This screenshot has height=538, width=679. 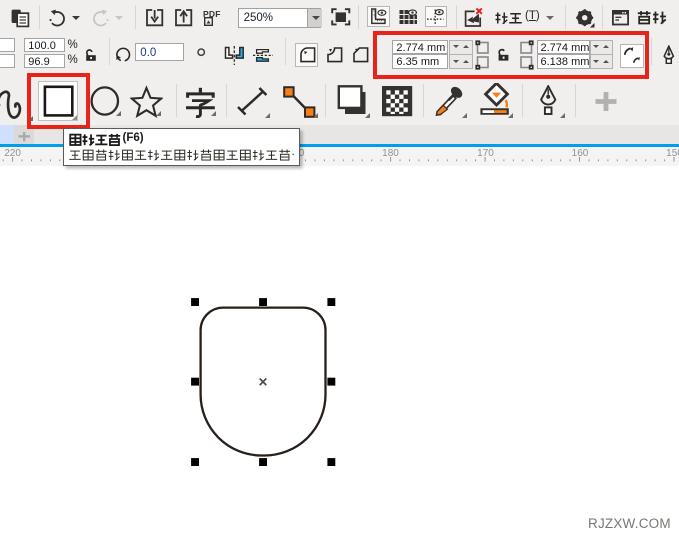 What do you see at coordinates (485, 153) in the screenshot?
I see `svg-text: 170` at bounding box center [485, 153].